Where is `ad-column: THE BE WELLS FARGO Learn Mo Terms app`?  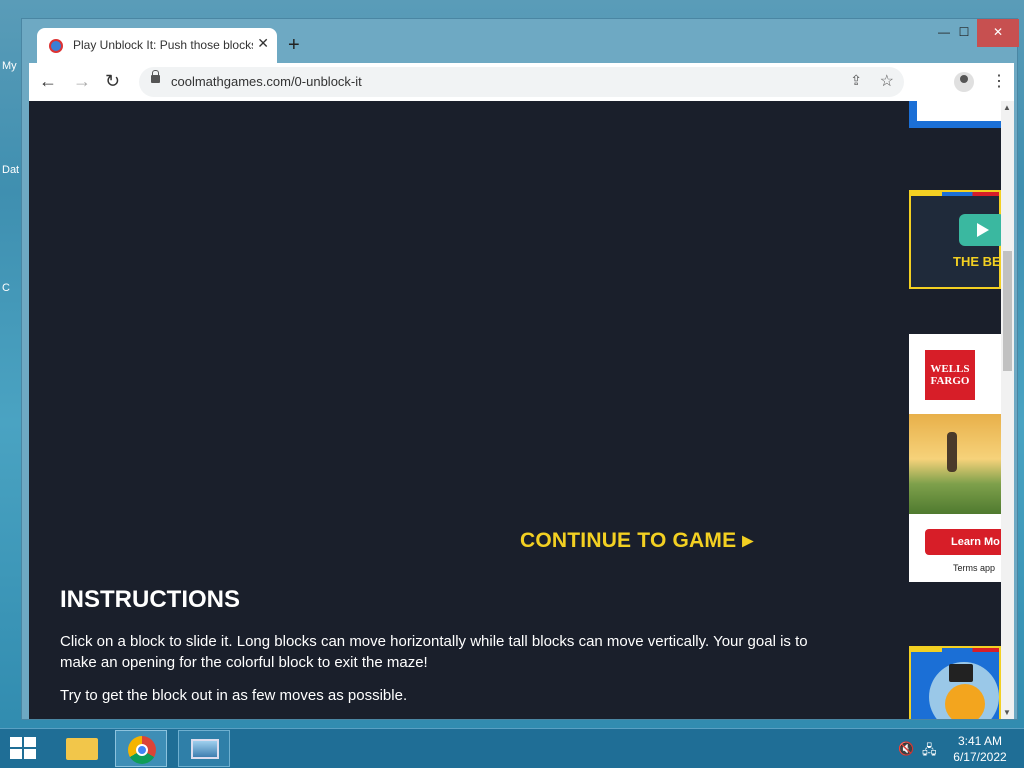
ad-column: THE BE WELLS FARGO Learn Mo Terms app is located at coordinates (957, 410).